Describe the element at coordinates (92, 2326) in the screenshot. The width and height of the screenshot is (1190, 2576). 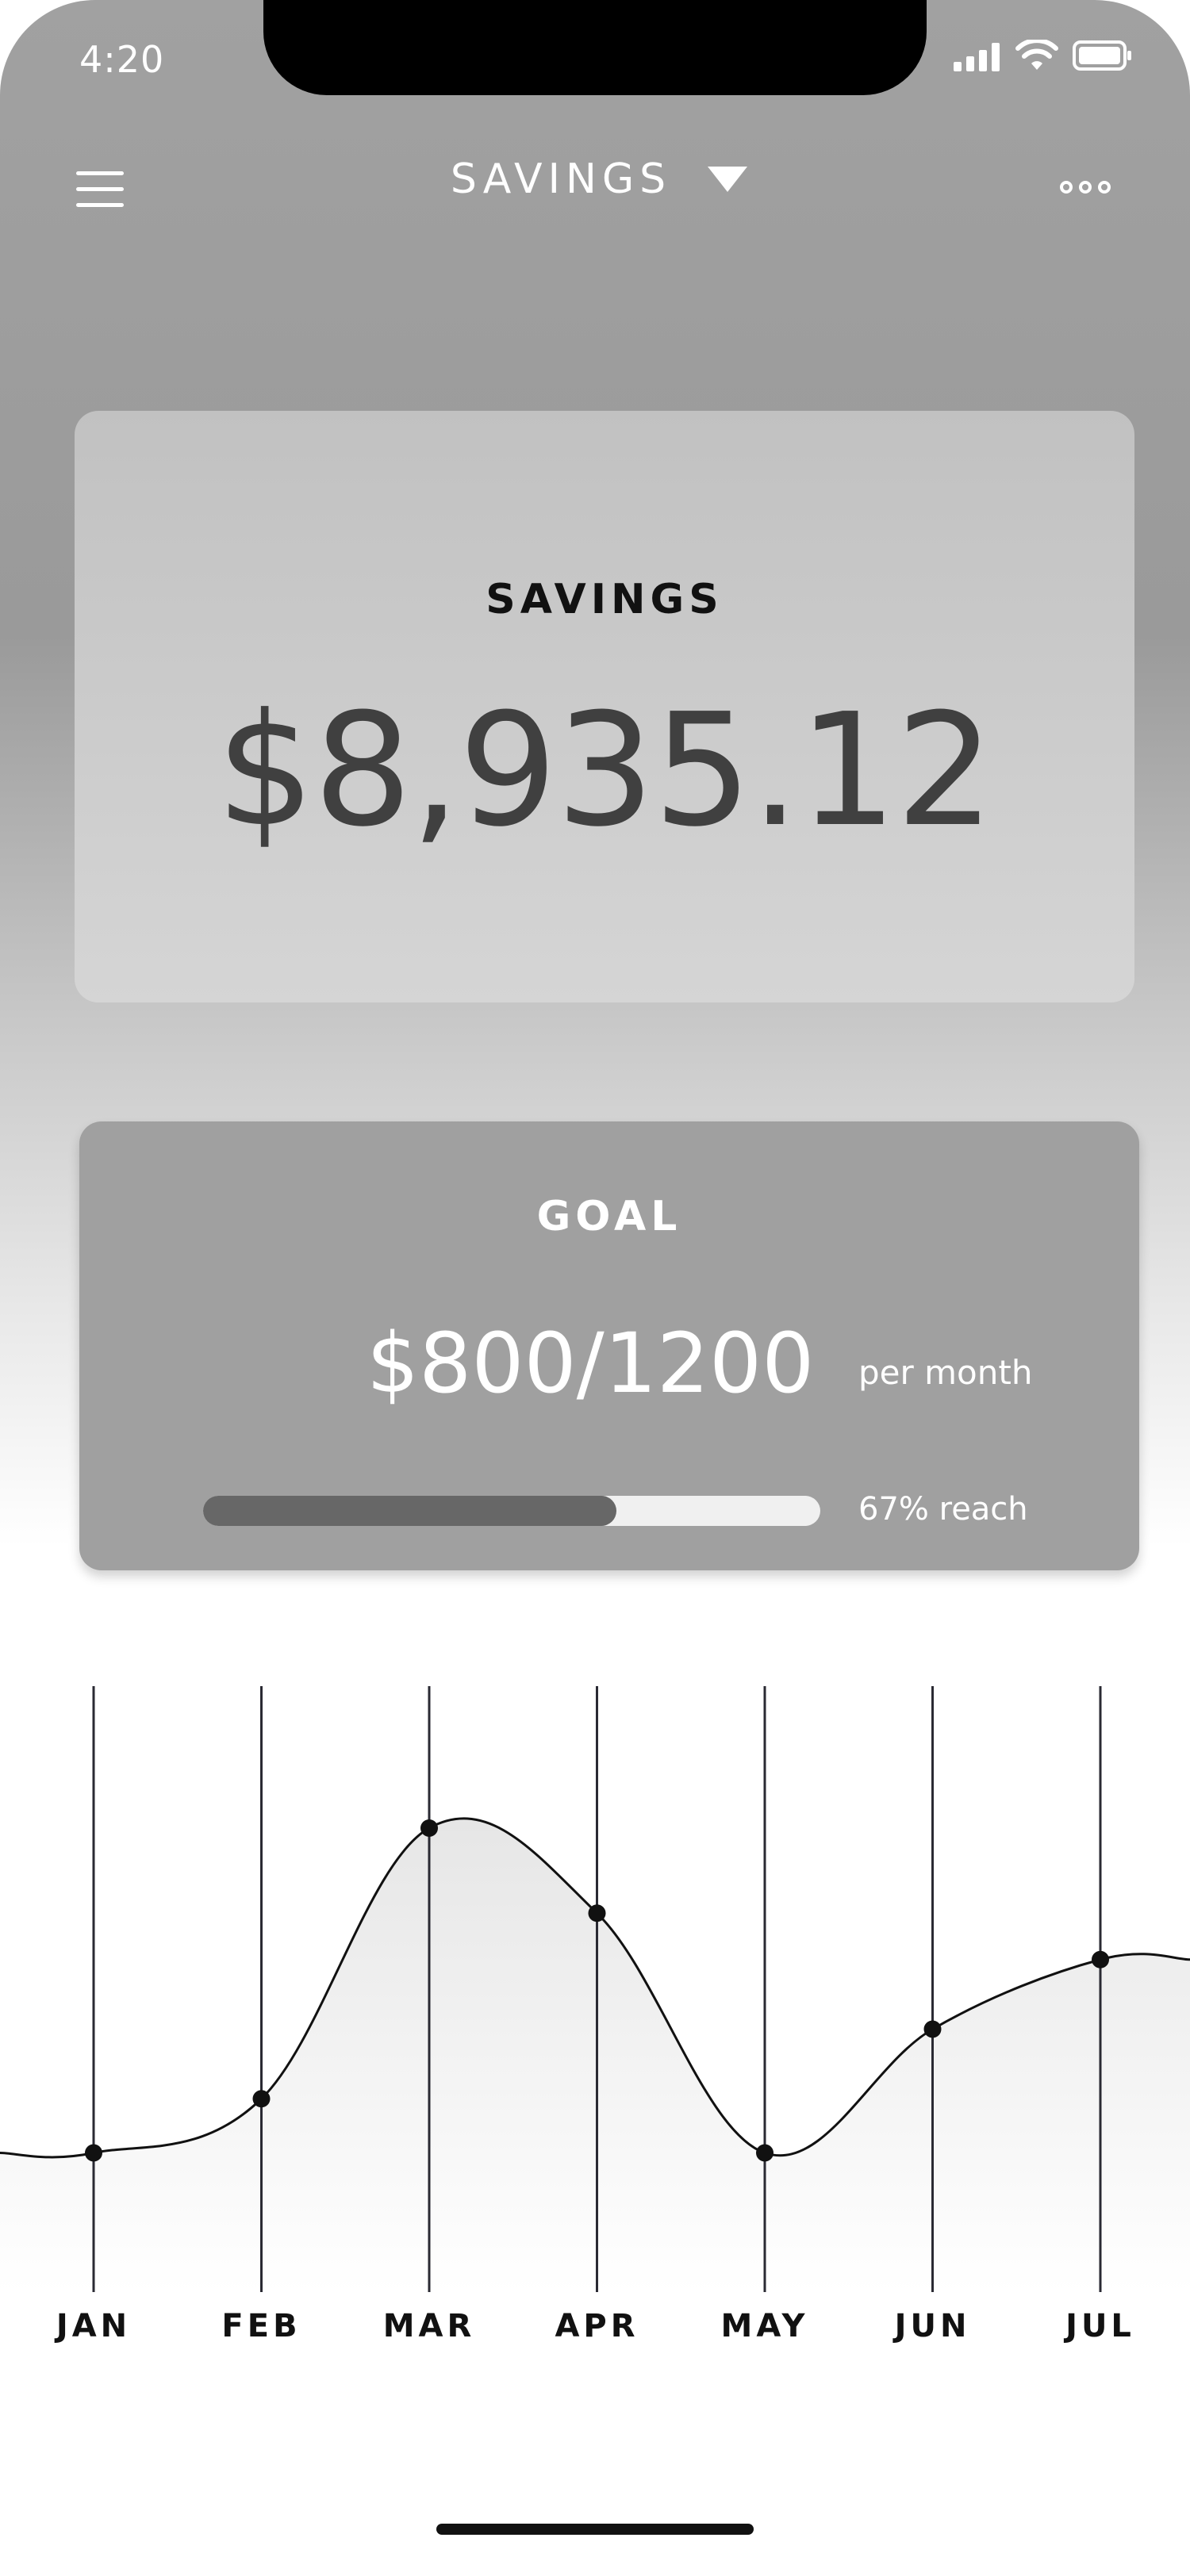
I see `chart-month-label: JAN` at that location.